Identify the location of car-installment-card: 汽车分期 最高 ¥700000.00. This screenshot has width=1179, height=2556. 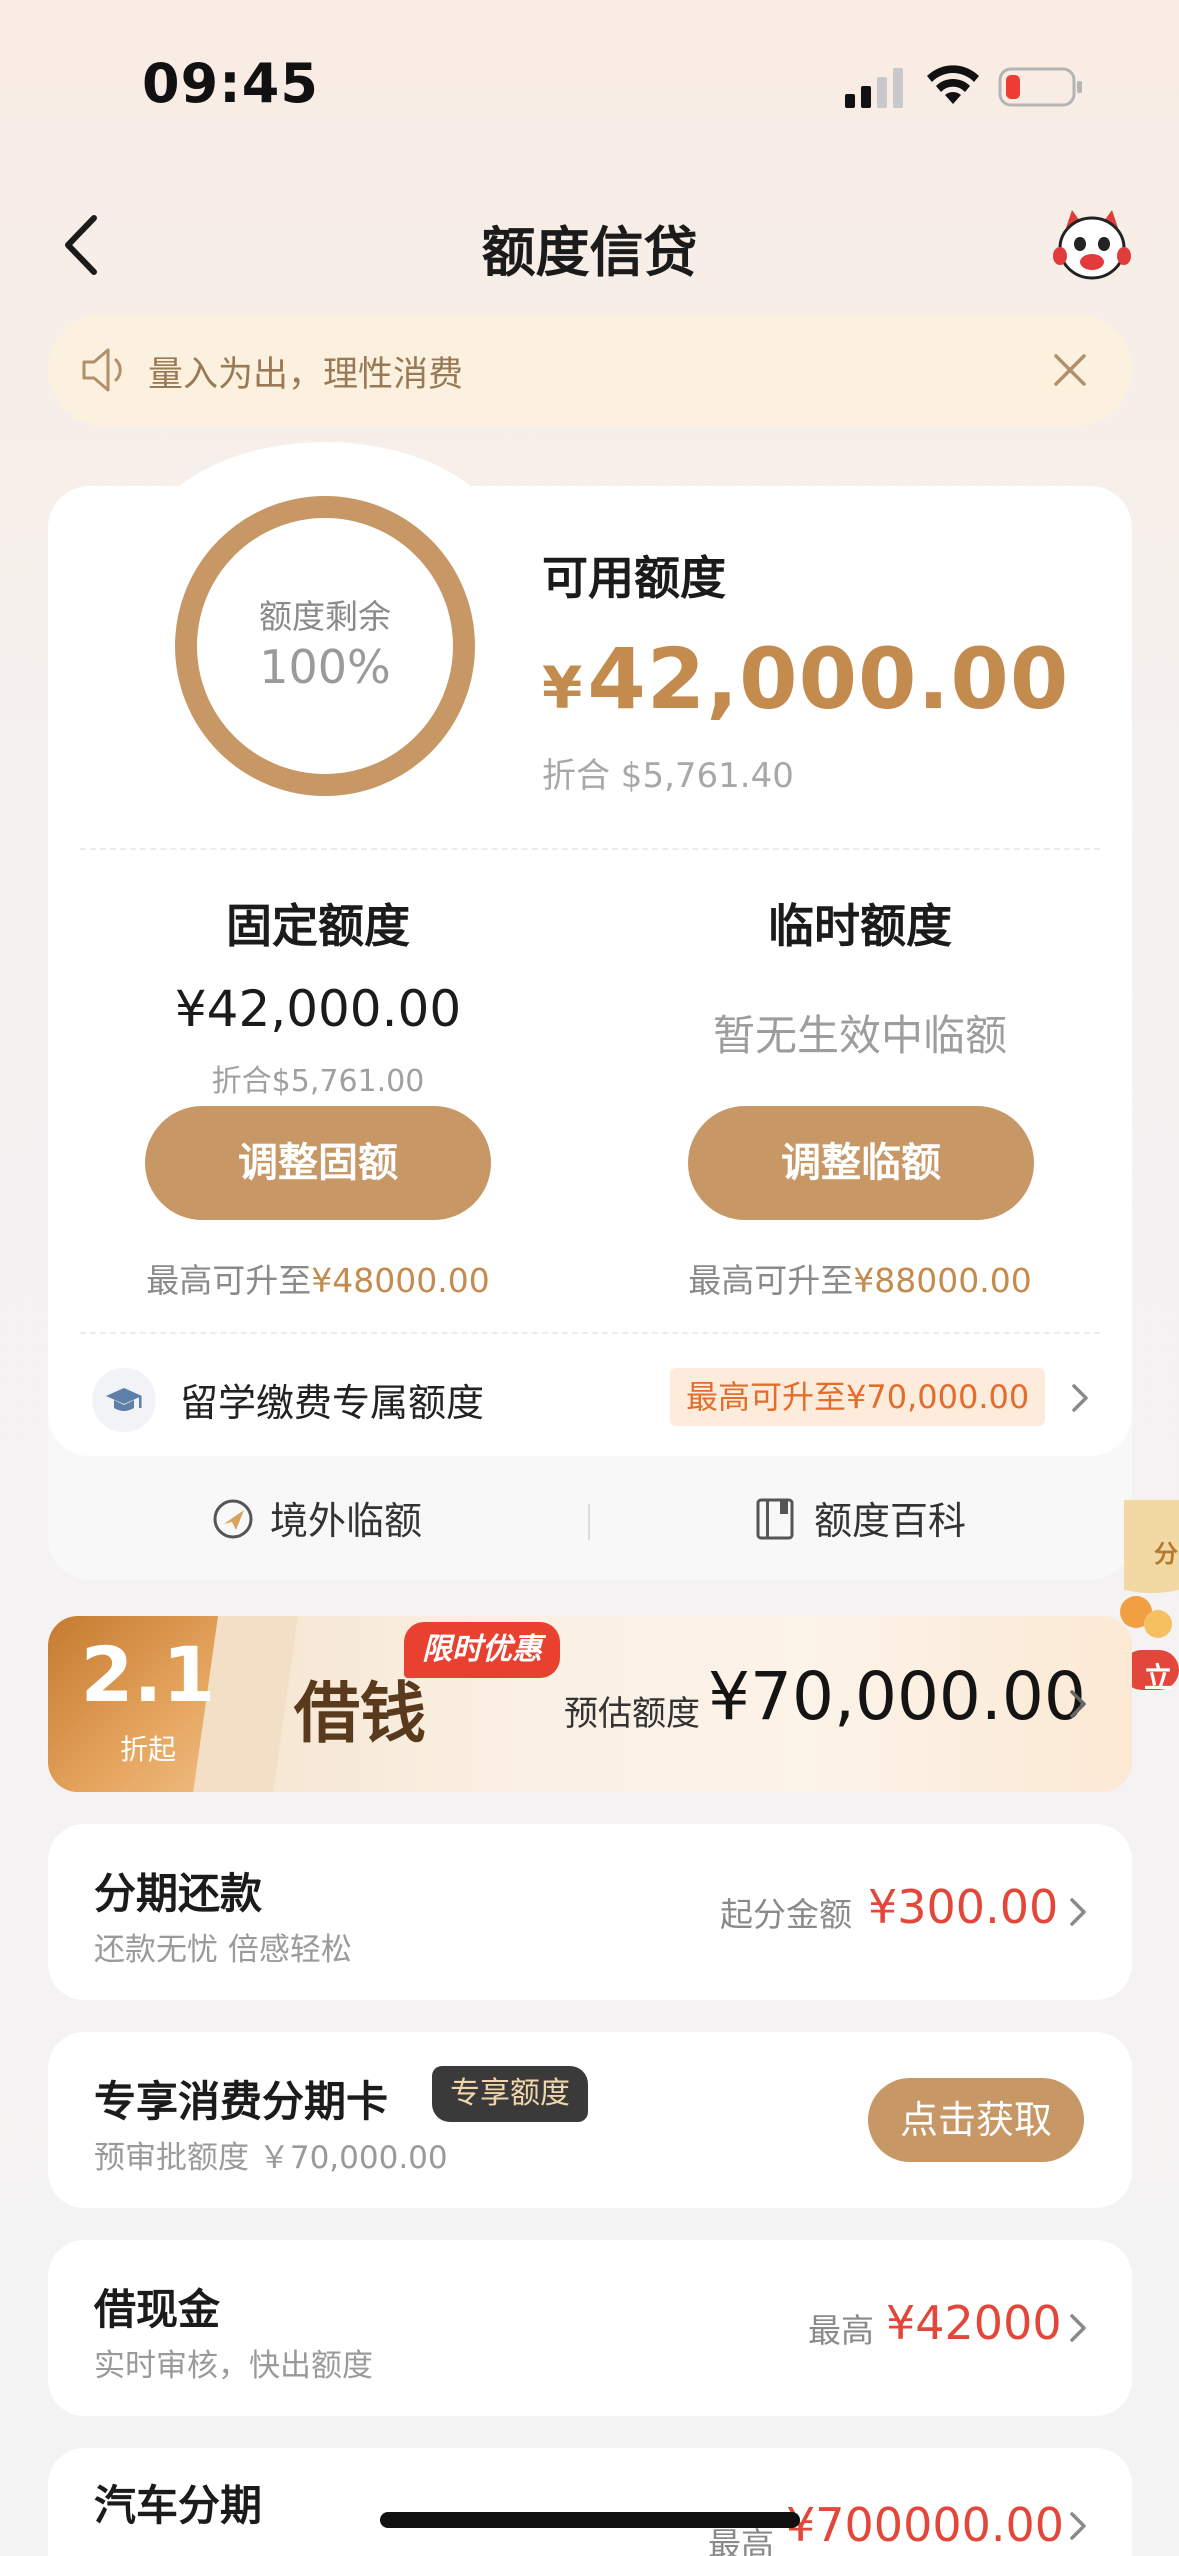
(590, 2502).